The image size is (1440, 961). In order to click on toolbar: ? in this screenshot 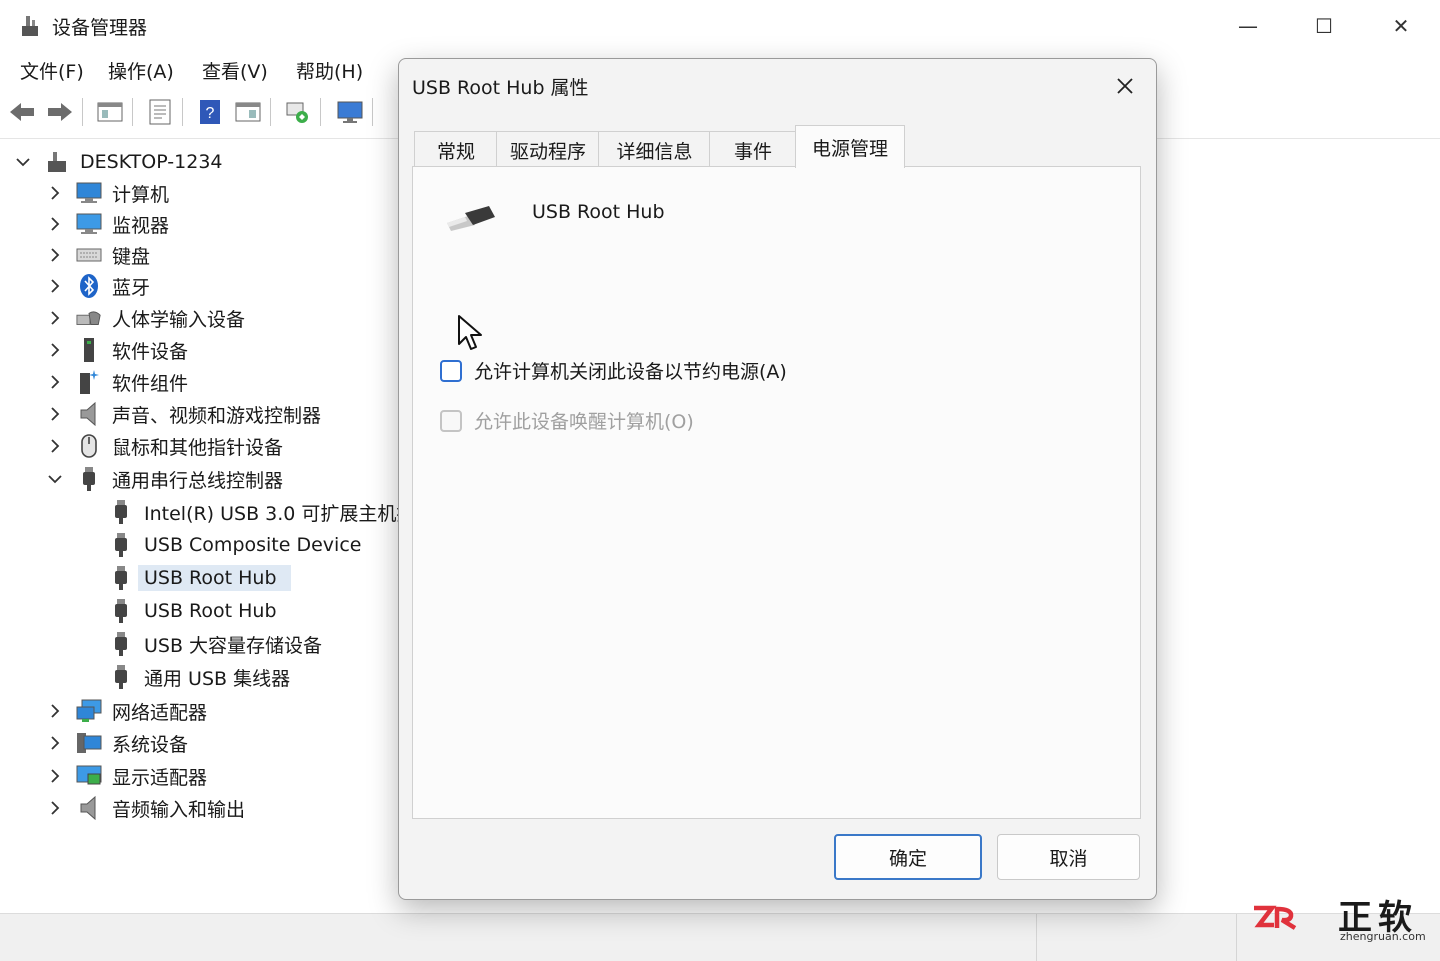, I will do `click(200, 112)`.